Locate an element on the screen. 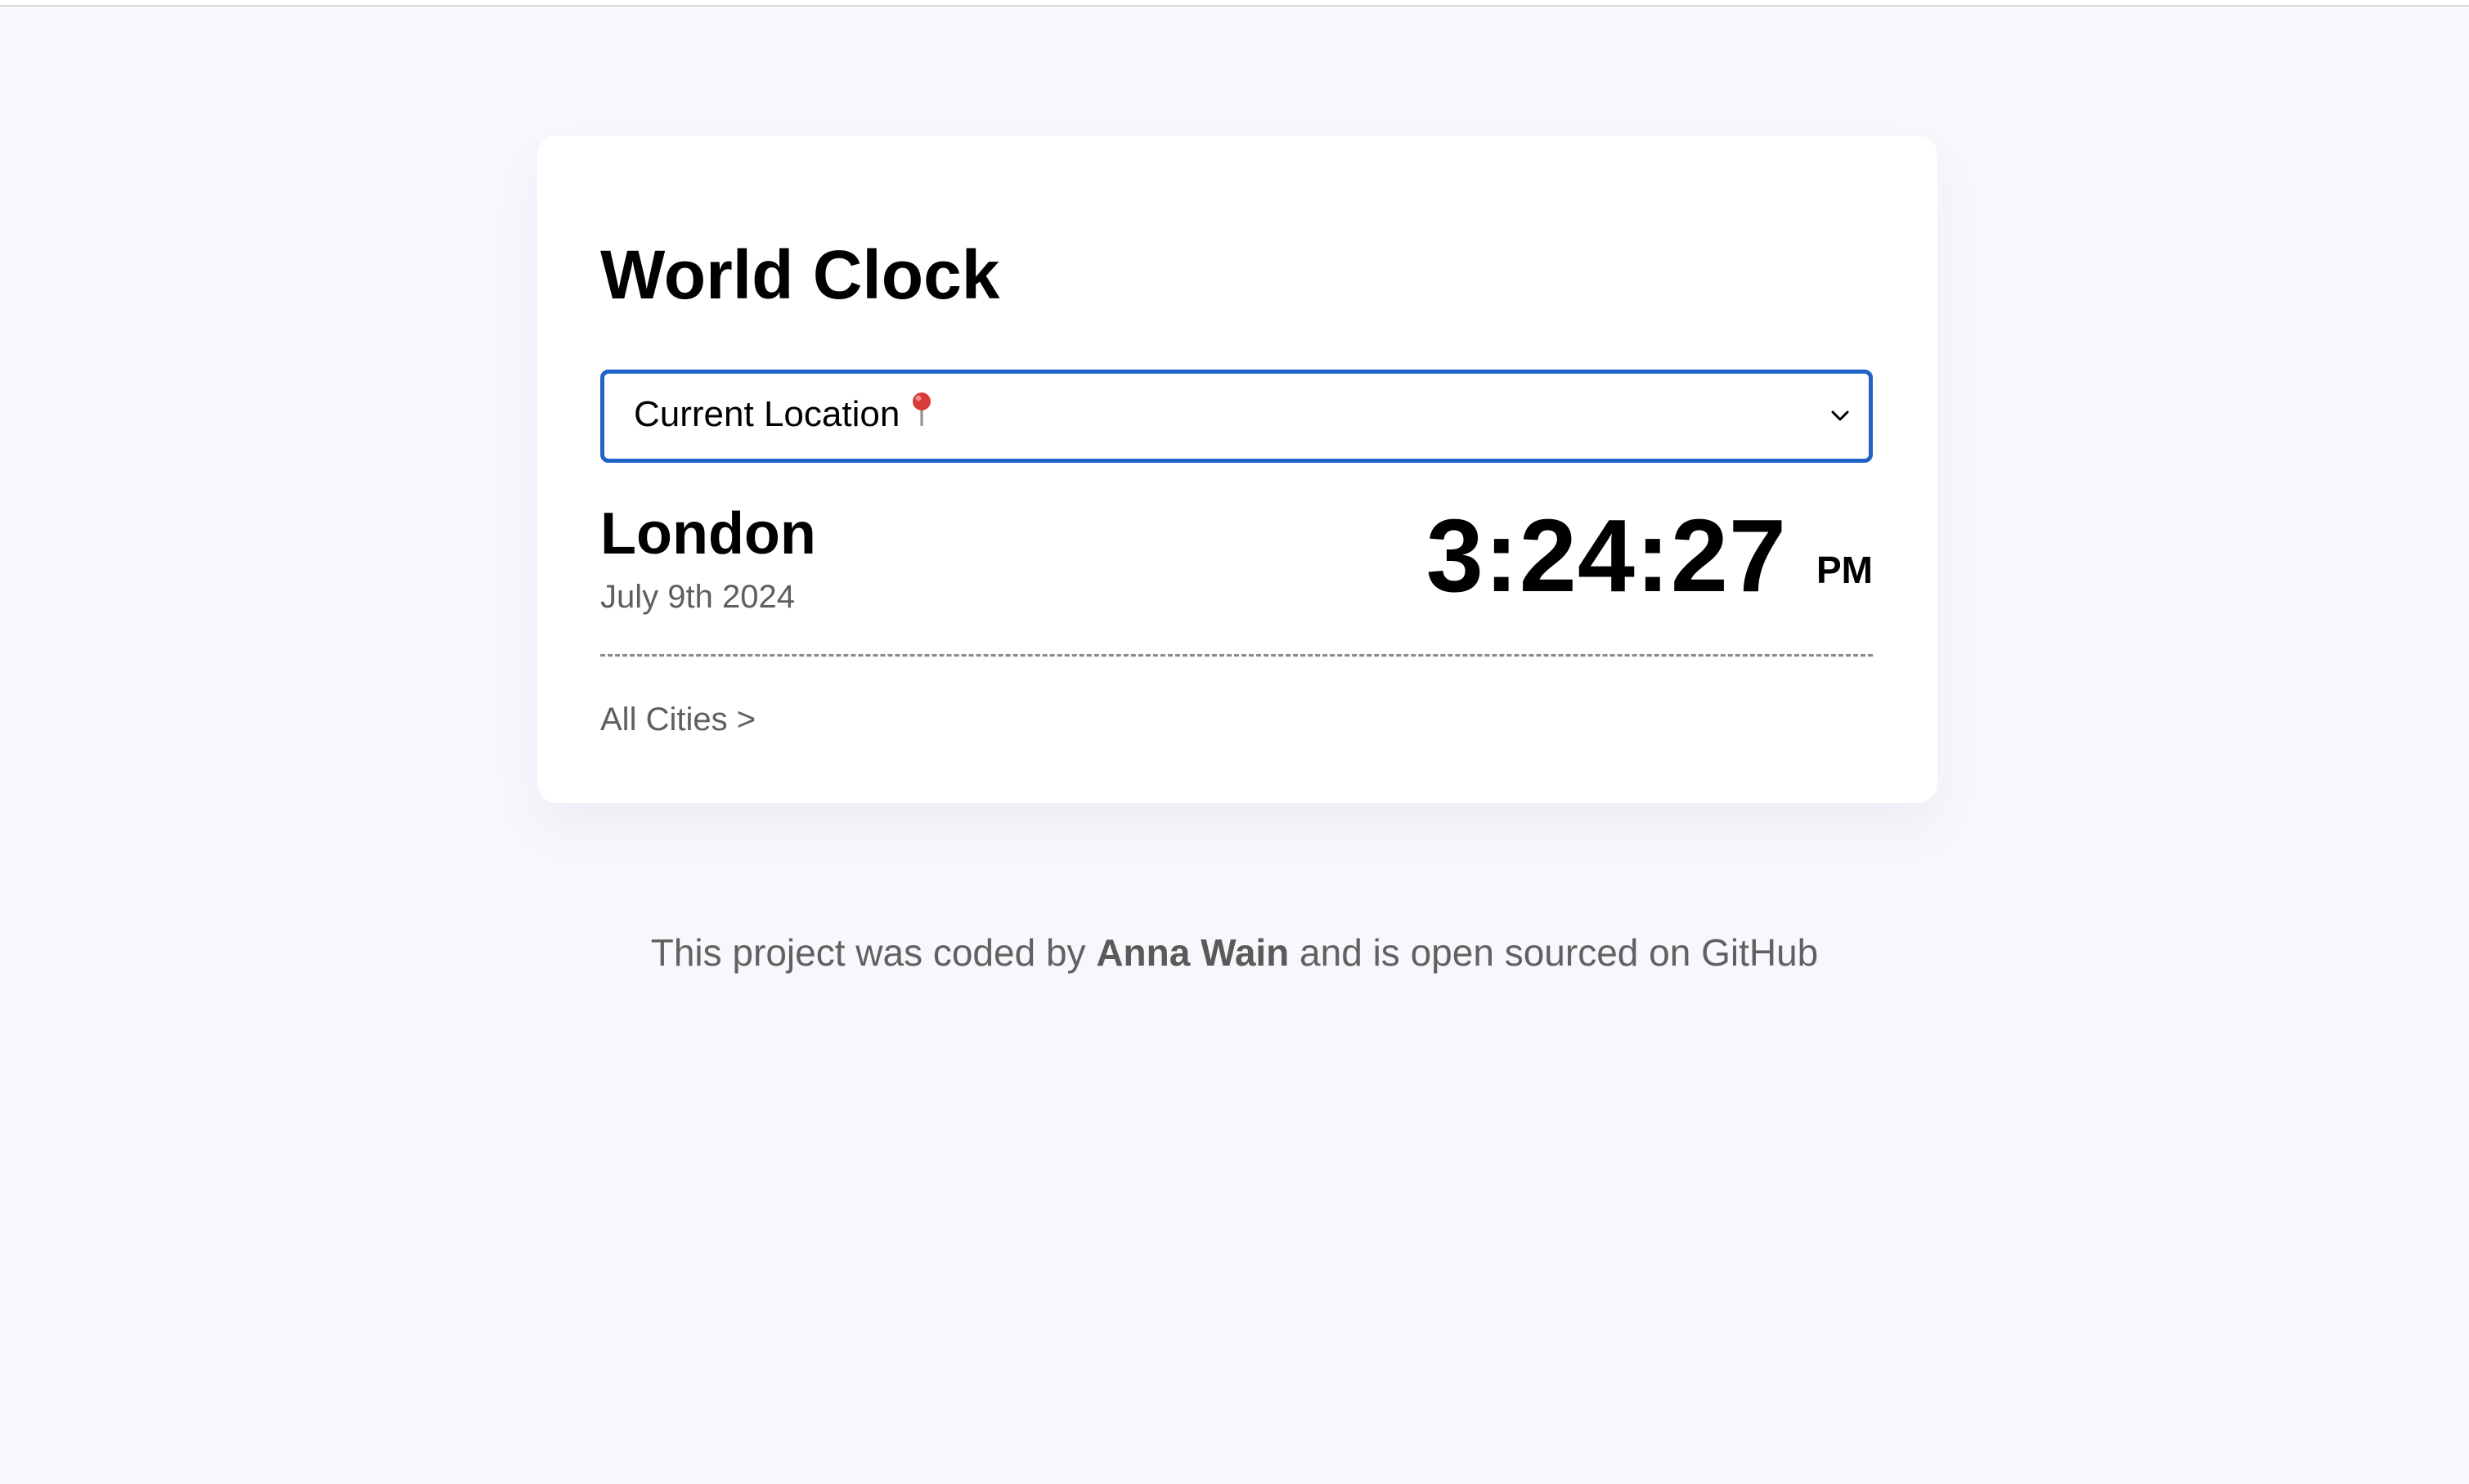 Image resolution: width=2469 pixels, height=1484 pixels. city-date: July 9th 2024 is located at coordinates (697, 597).